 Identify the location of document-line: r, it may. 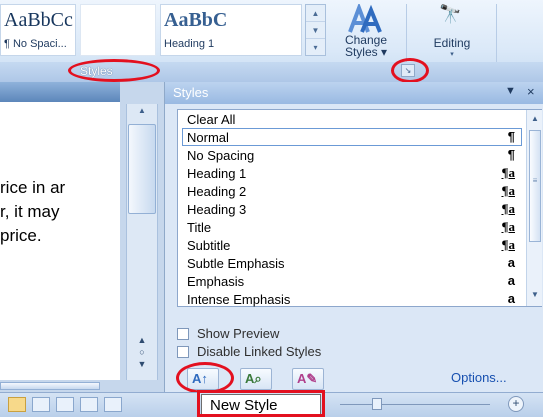
(30, 211).